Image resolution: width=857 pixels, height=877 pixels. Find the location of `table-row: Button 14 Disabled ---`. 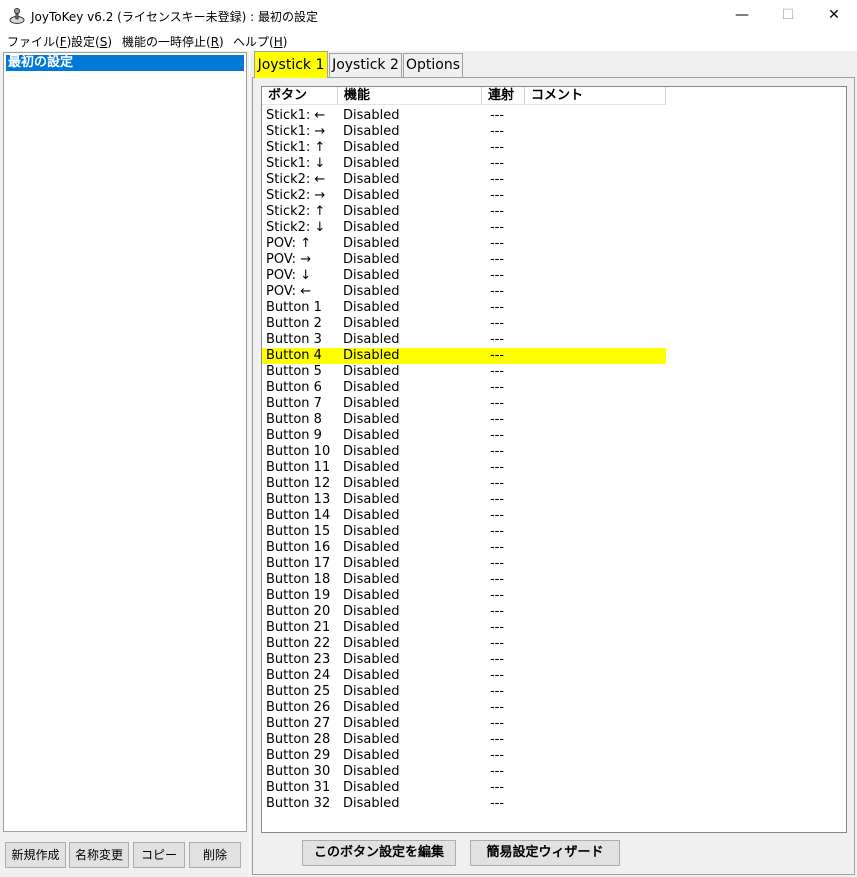

table-row: Button 14 Disabled --- is located at coordinates (464, 516).